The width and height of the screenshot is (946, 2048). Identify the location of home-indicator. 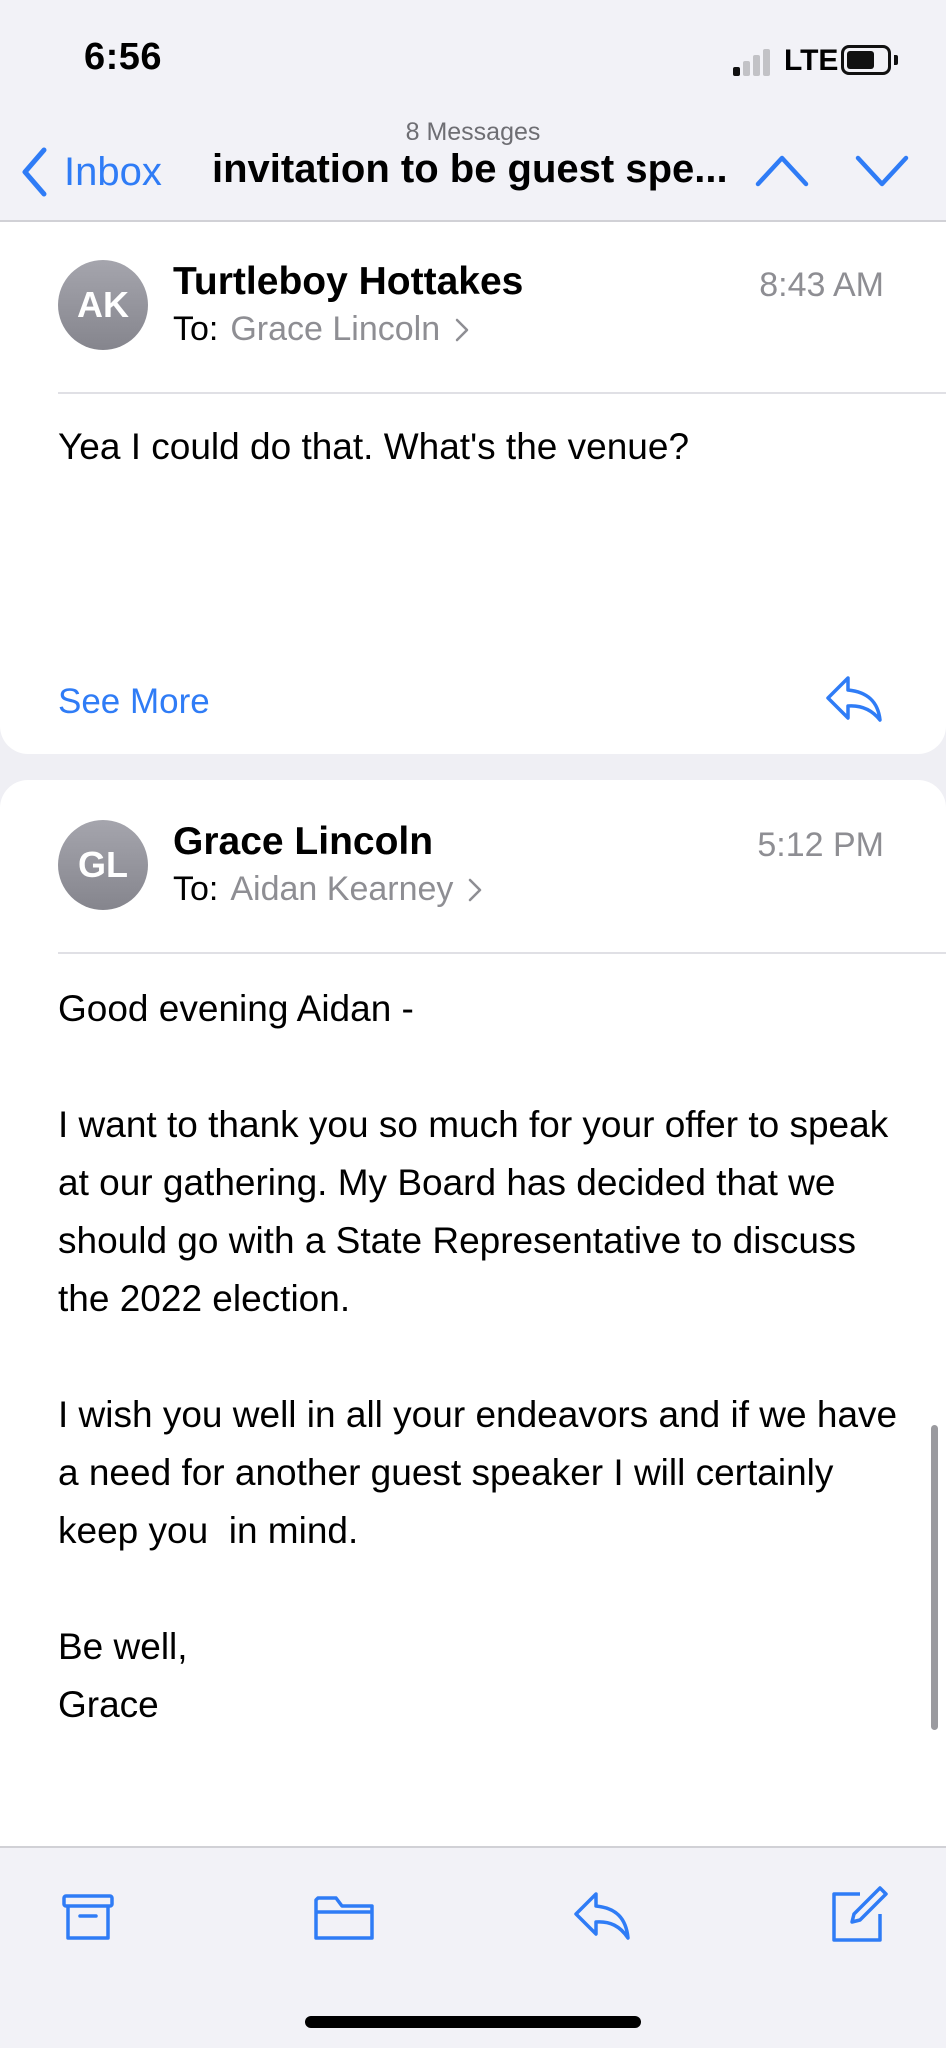
(473, 2022).